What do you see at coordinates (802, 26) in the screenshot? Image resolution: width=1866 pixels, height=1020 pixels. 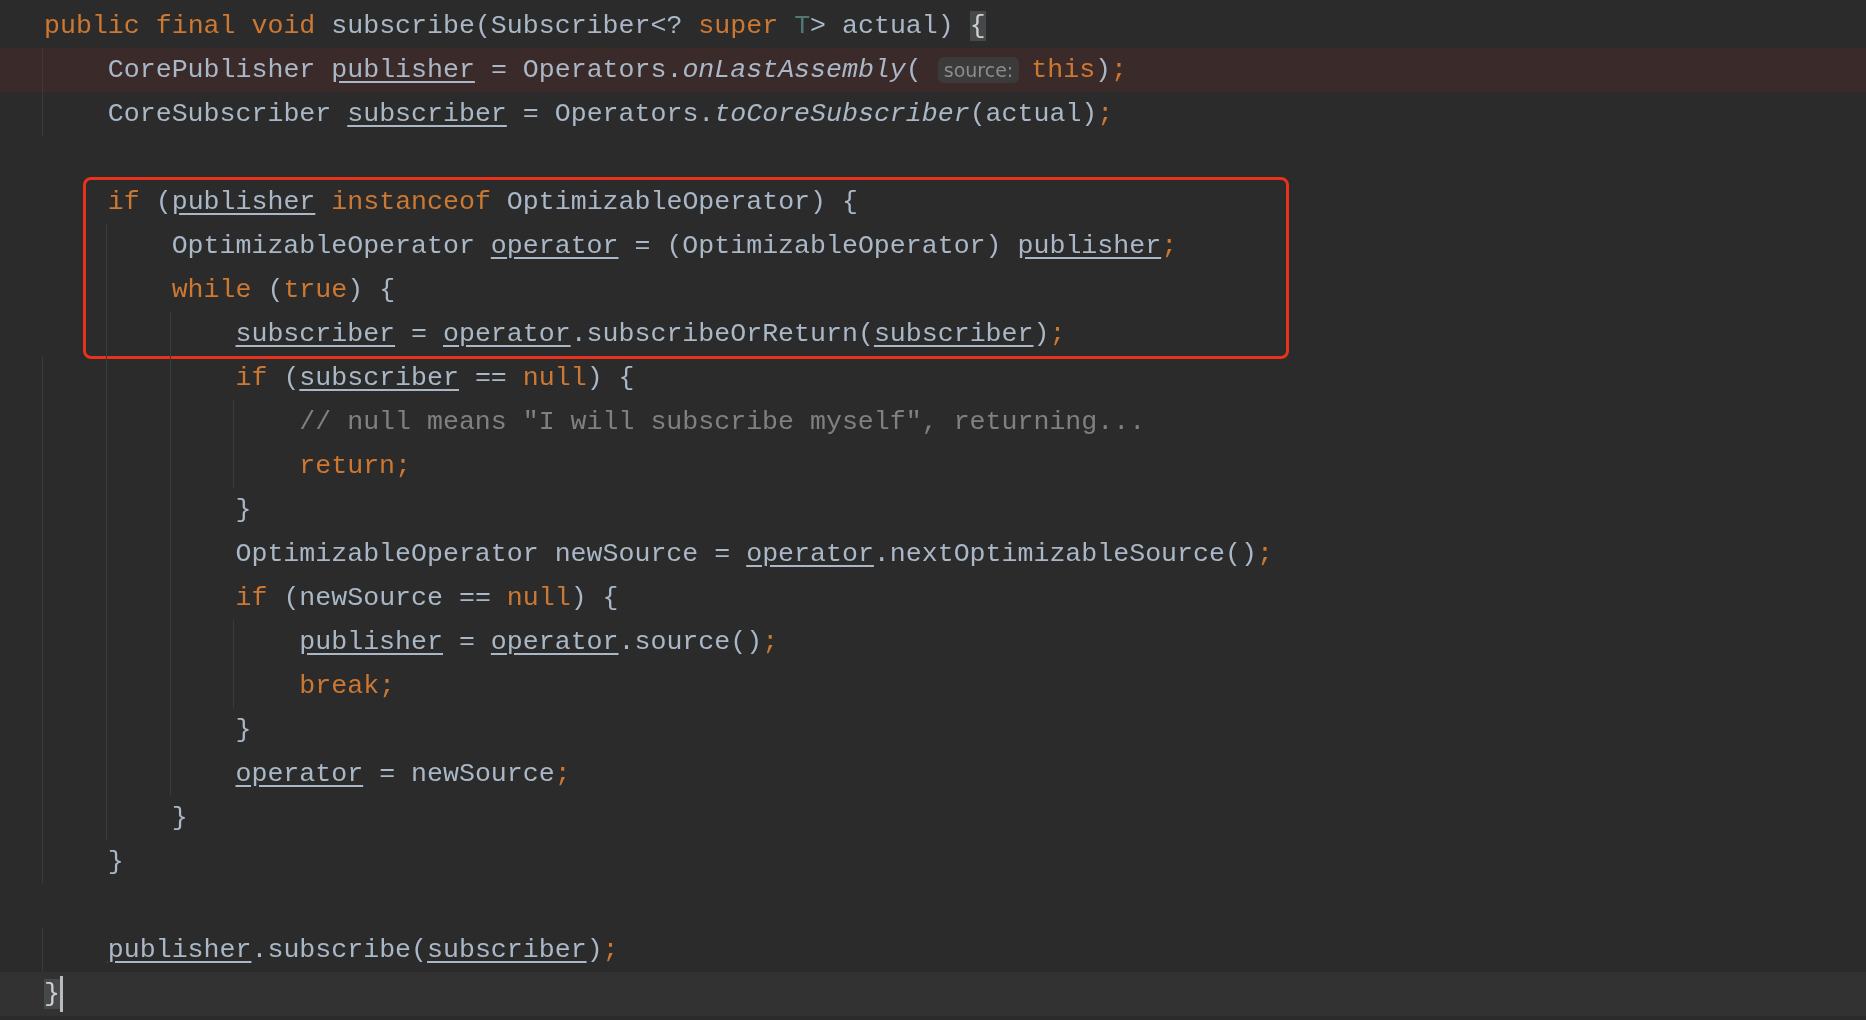 I see `type-parameter: T` at bounding box center [802, 26].